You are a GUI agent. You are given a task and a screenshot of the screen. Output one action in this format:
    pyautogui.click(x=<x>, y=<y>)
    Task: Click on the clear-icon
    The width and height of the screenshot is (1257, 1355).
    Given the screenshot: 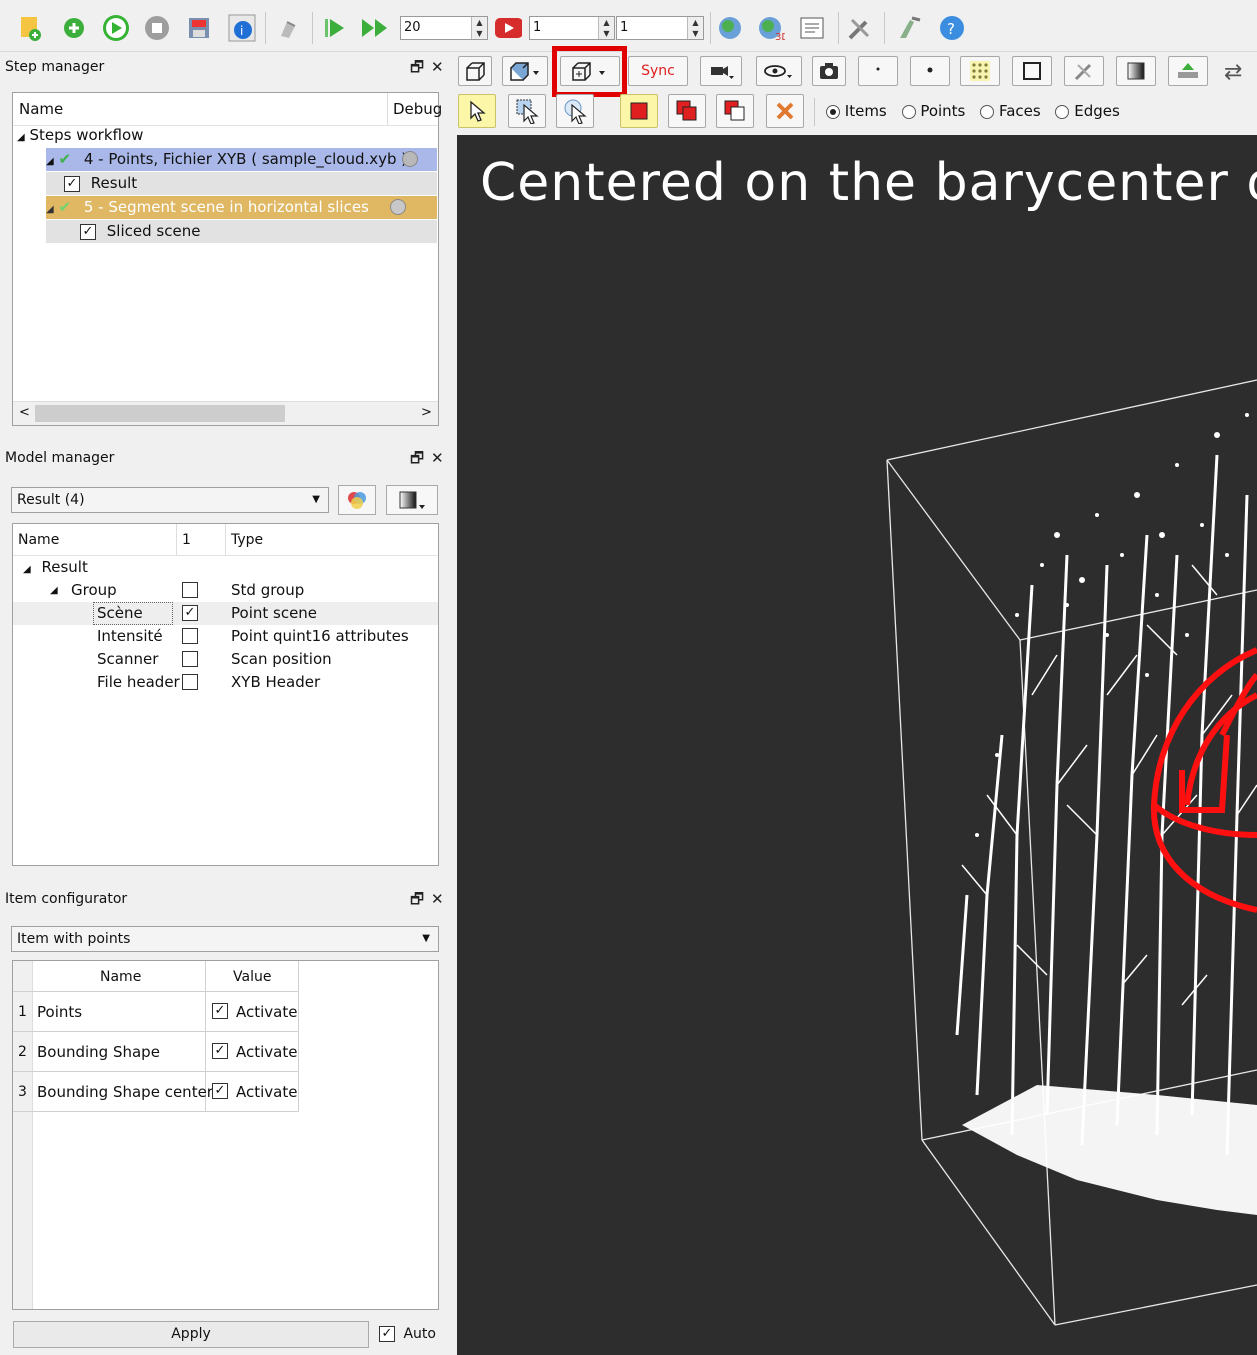 What is the action you would take?
    pyautogui.click(x=289, y=28)
    